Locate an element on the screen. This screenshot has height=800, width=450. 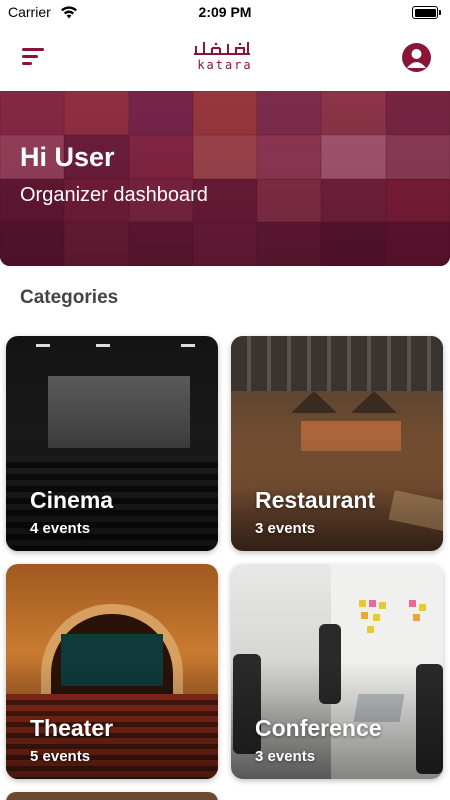
category-card-conference: Conference 3 events is located at coordinates (337, 671).